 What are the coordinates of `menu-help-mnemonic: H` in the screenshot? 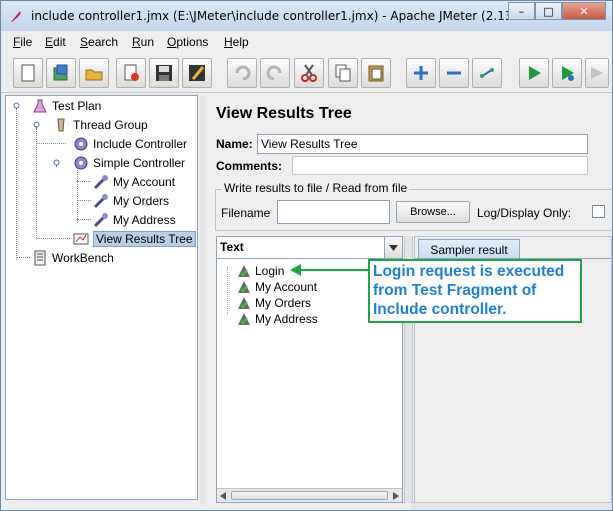 It's located at (228, 42).